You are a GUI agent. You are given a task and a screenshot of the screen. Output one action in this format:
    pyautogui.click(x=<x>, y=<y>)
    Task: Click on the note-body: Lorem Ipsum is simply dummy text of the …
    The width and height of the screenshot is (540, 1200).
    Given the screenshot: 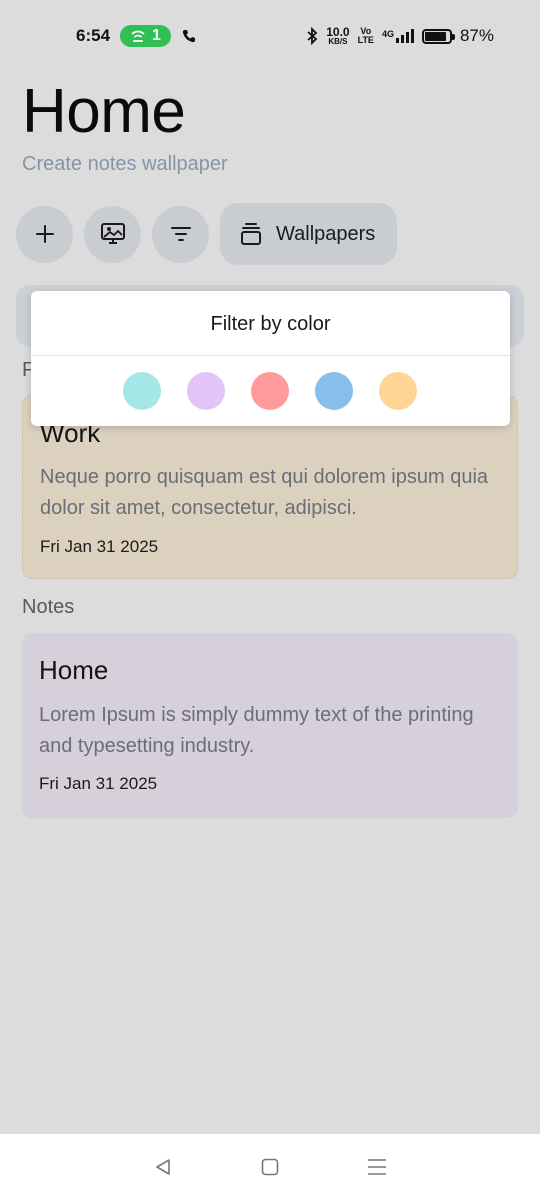 What is the action you would take?
    pyautogui.click(x=256, y=730)
    